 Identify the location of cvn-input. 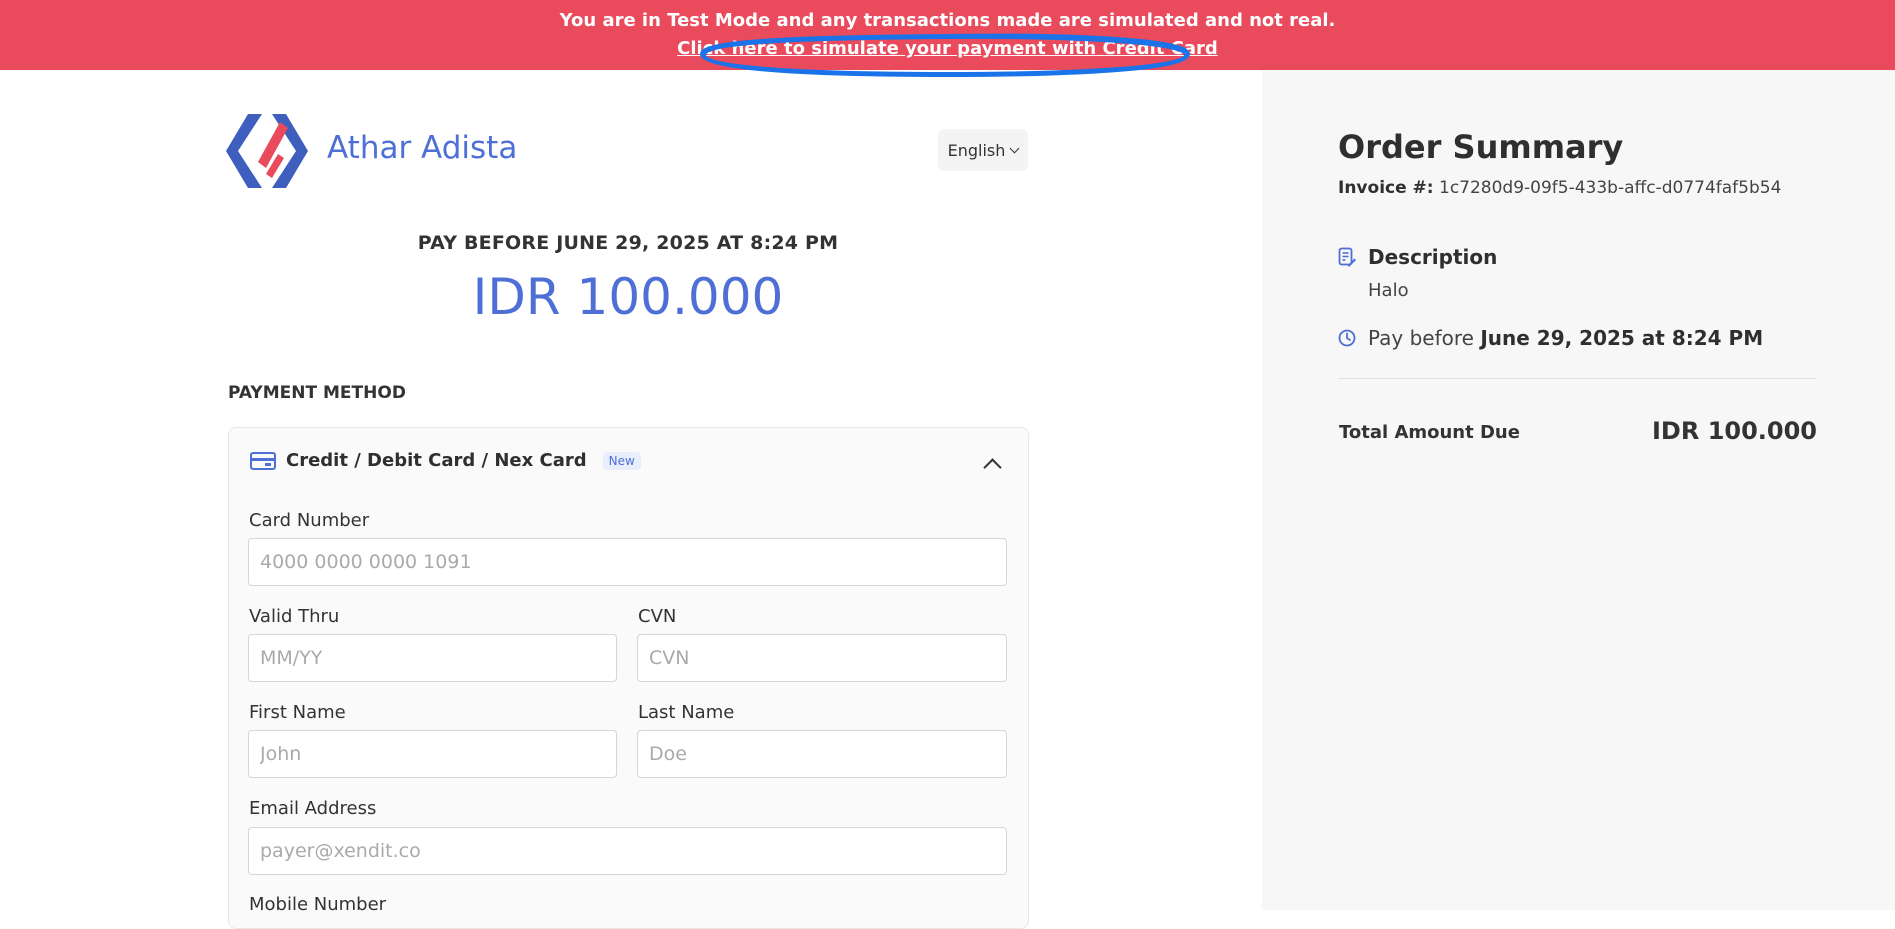
(822, 658).